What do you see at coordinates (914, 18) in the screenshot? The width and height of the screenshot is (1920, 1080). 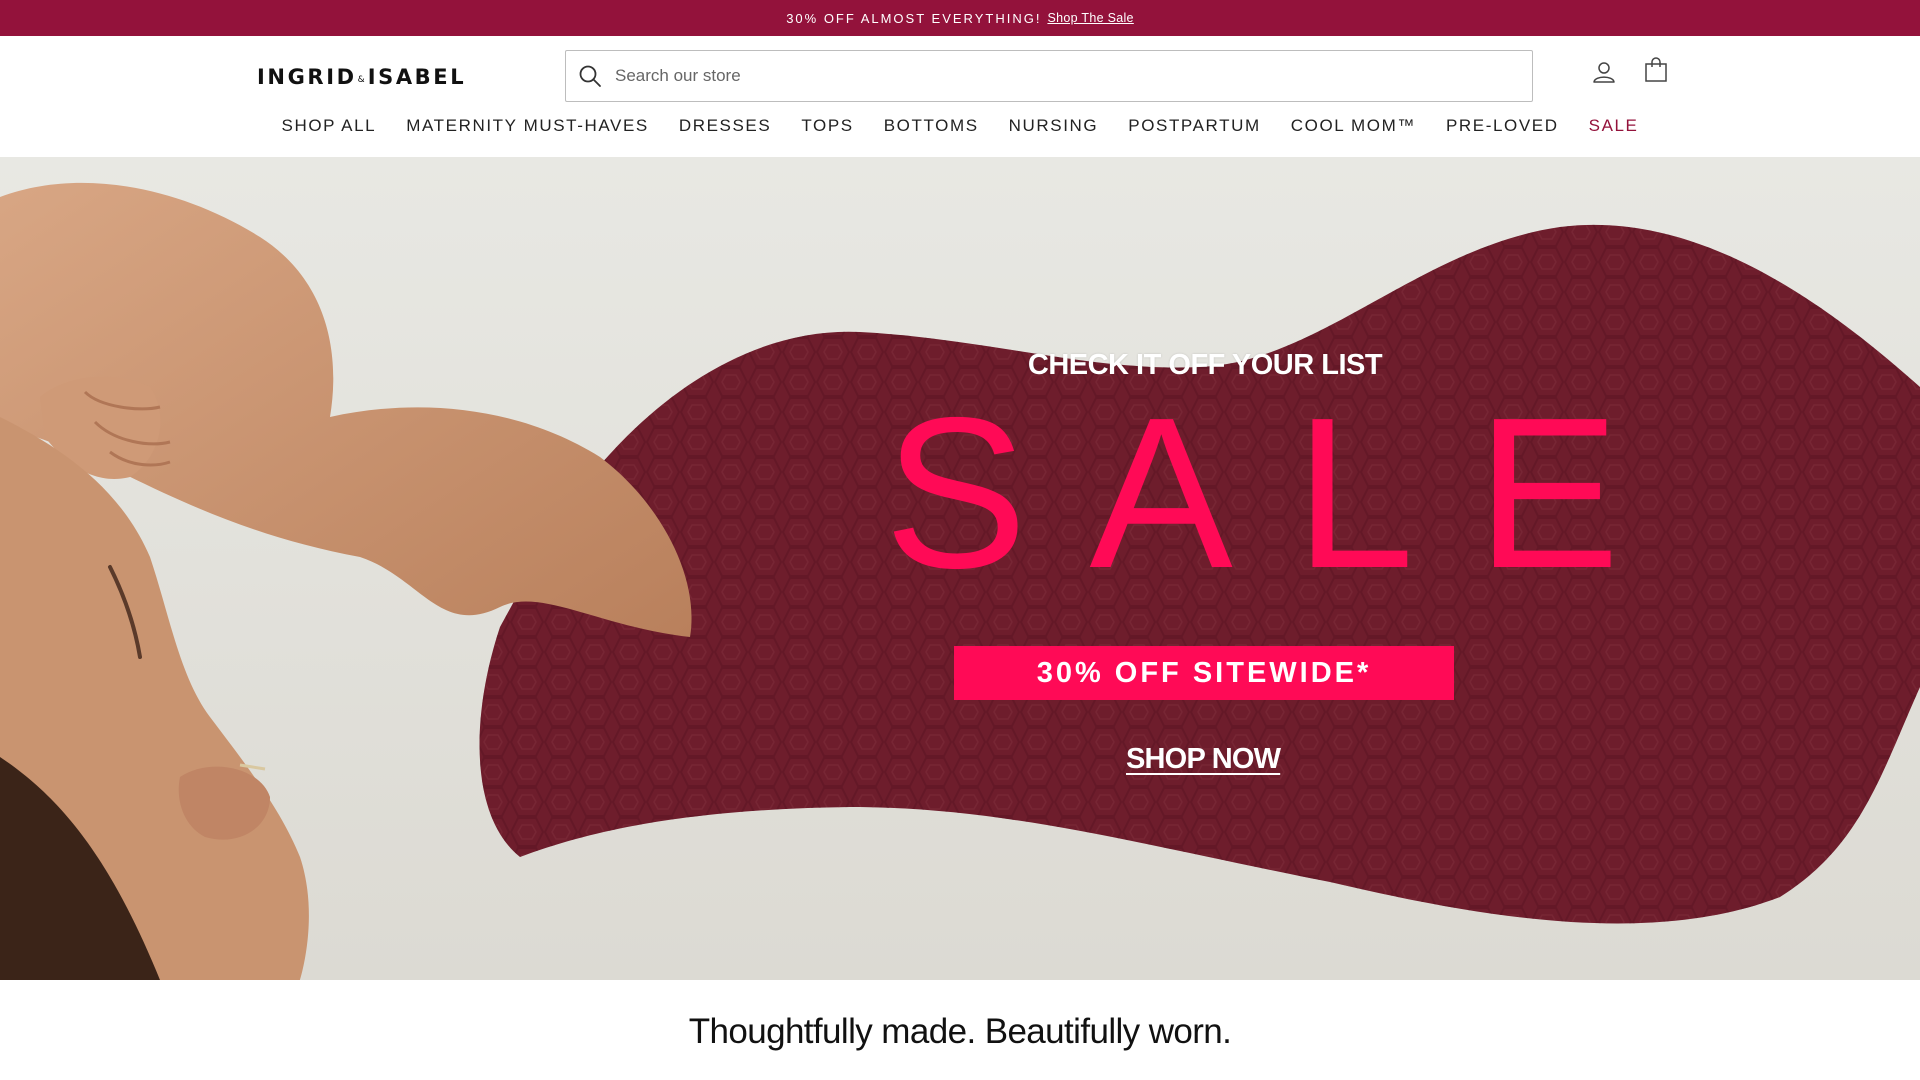 I see `announcement-text: 30% OFF ALMOST EVERYTHING!` at bounding box center [914, 18].